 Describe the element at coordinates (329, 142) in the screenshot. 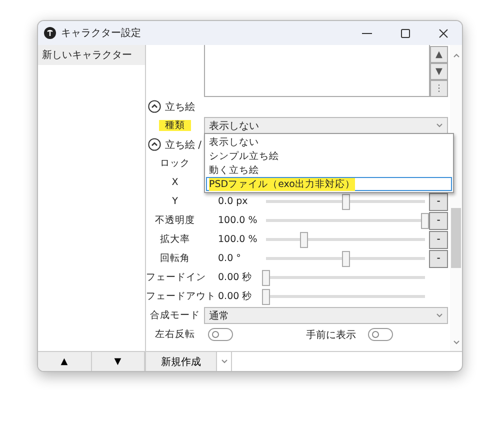

I see `dropdown-option: 表示しない` at that location.